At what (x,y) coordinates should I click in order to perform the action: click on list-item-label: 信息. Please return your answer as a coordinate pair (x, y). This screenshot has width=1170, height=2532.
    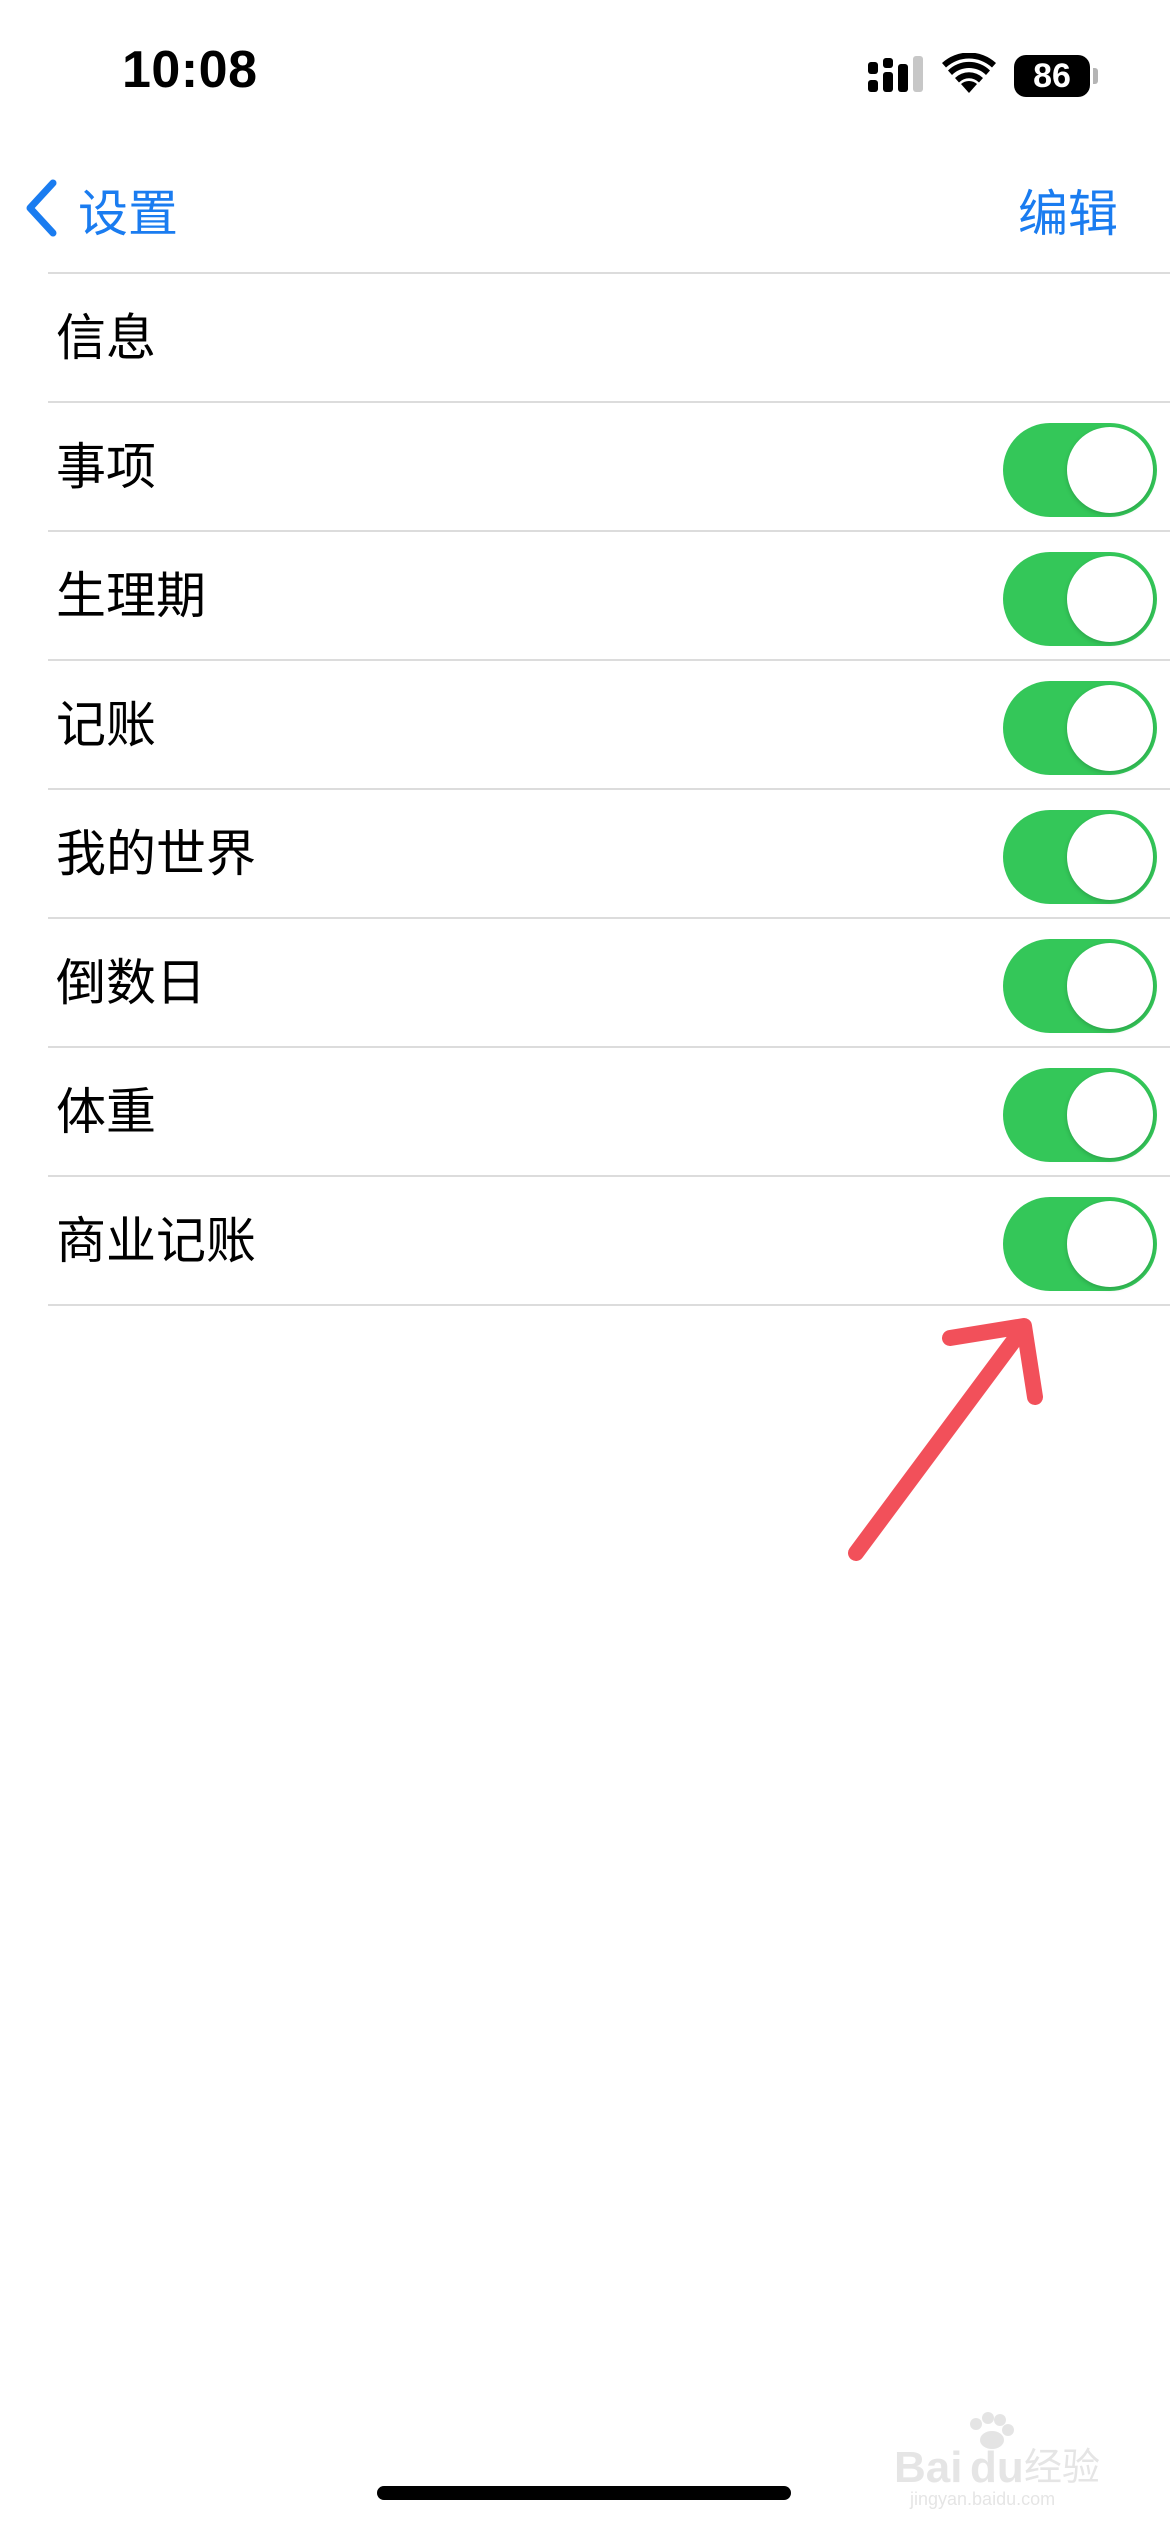
    Looking at the image, I should click on (106, 338).